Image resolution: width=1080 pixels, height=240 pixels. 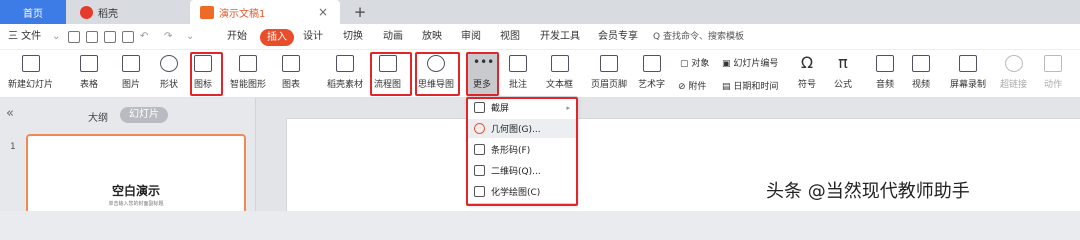 I want to click on menu-view: 视图, so click(x=510, y=37).